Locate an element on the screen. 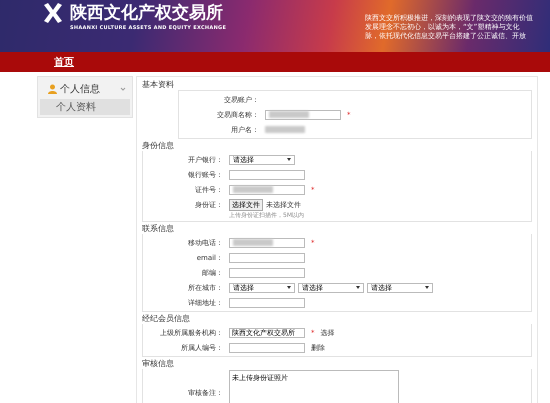 This screenshot has height=403, width=550. section-title: 身份信息 is located at coordinates (158, 146).